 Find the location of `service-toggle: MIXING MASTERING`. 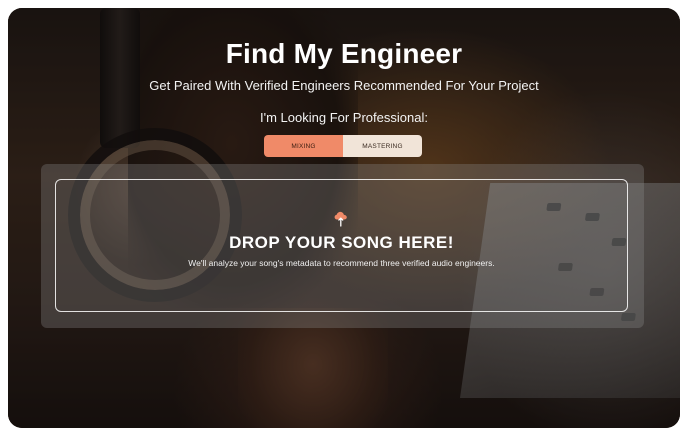

service-toggle: MIXING MASTERING is located at coordinates (343, 146).